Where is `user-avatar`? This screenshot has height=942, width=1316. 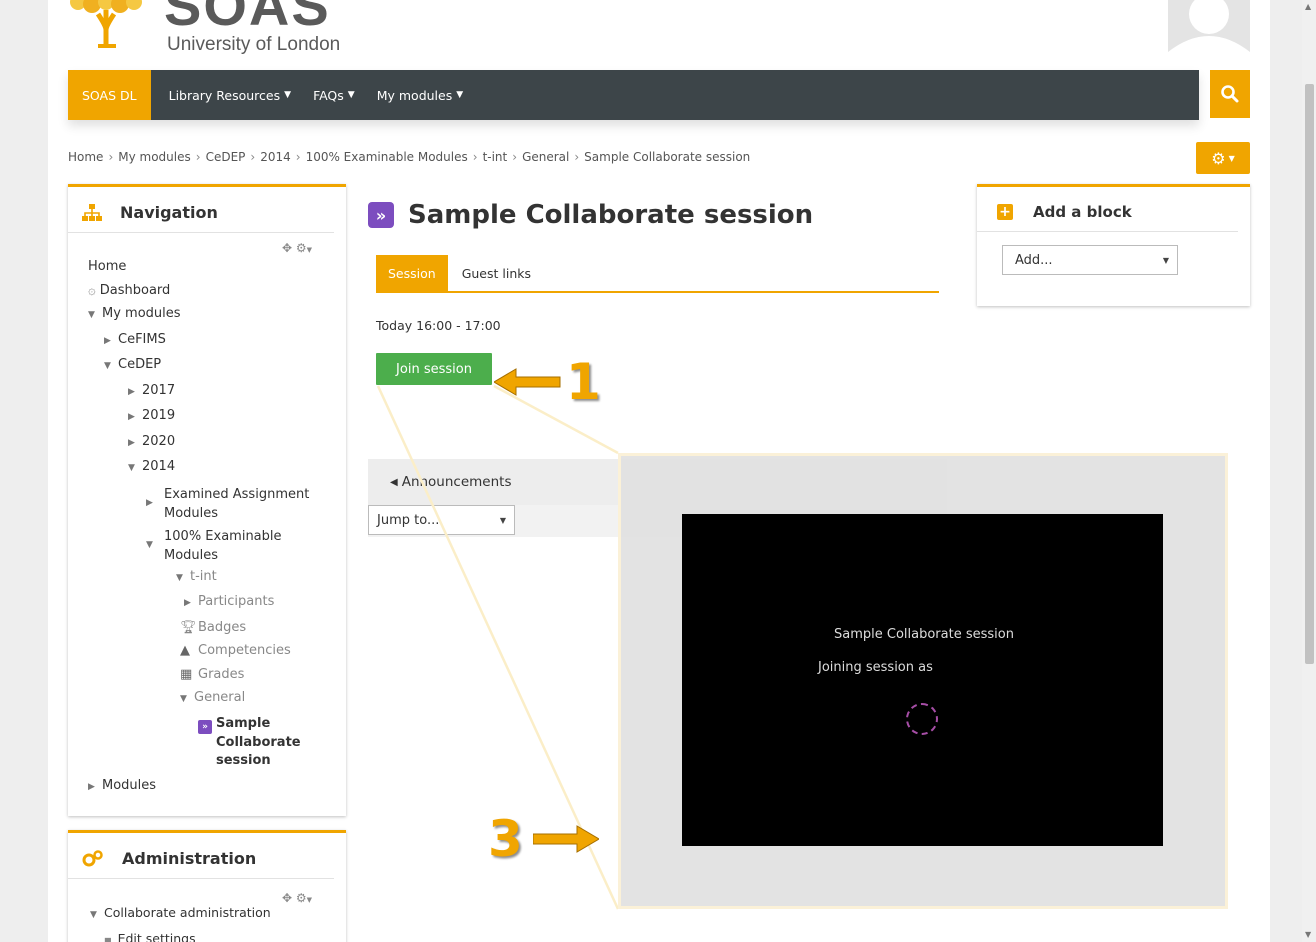 user-avatar is located at coordinates (1209, 26).